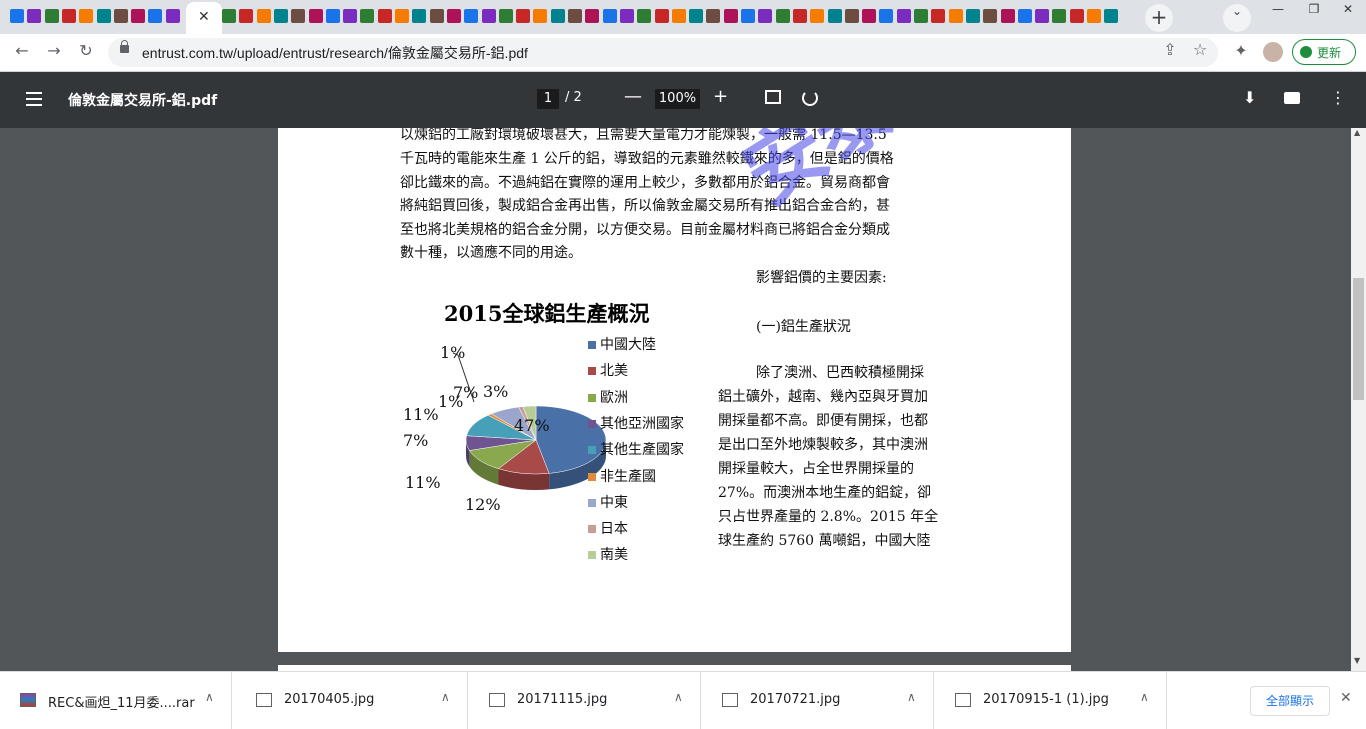  What do you see at coordinates (720, 96) in the screenshot?
I see `zoom-in-button: +` at bounding box center [720, 96].